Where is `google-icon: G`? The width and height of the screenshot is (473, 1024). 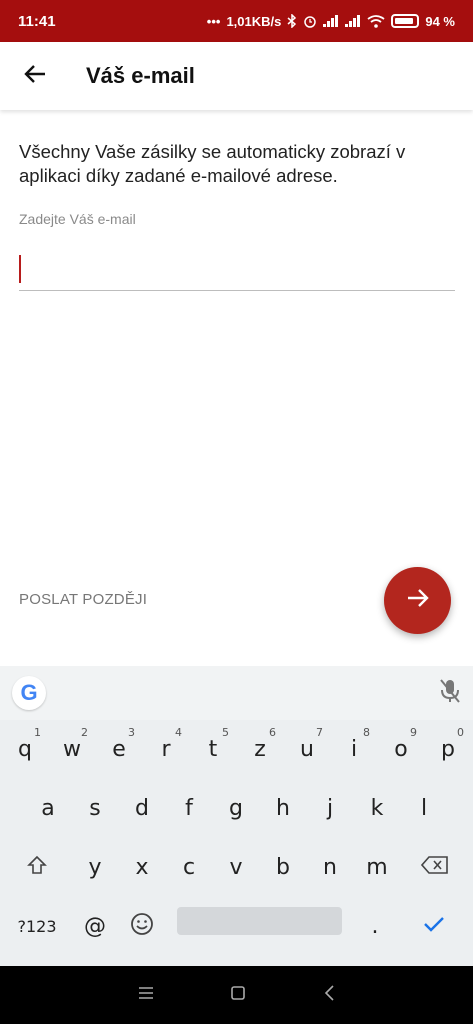
google-icon: G is located at coordinates (29, 693).